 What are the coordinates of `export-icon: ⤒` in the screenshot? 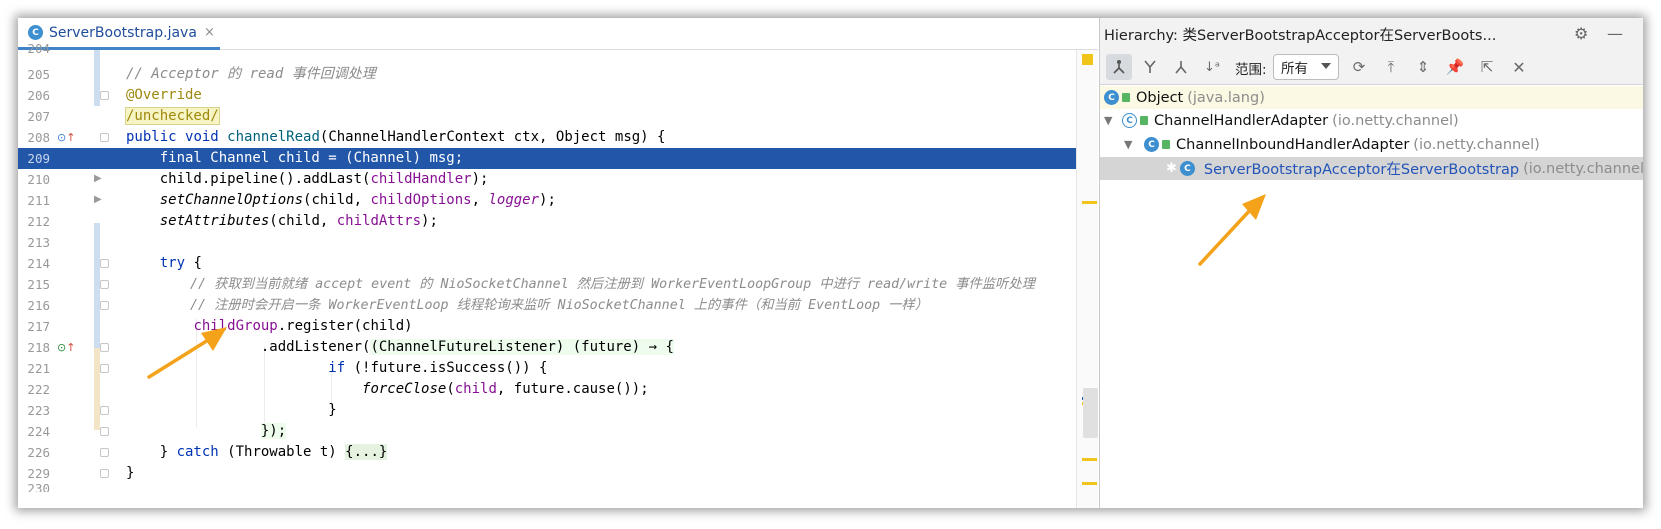 It's located at (1391, 67).